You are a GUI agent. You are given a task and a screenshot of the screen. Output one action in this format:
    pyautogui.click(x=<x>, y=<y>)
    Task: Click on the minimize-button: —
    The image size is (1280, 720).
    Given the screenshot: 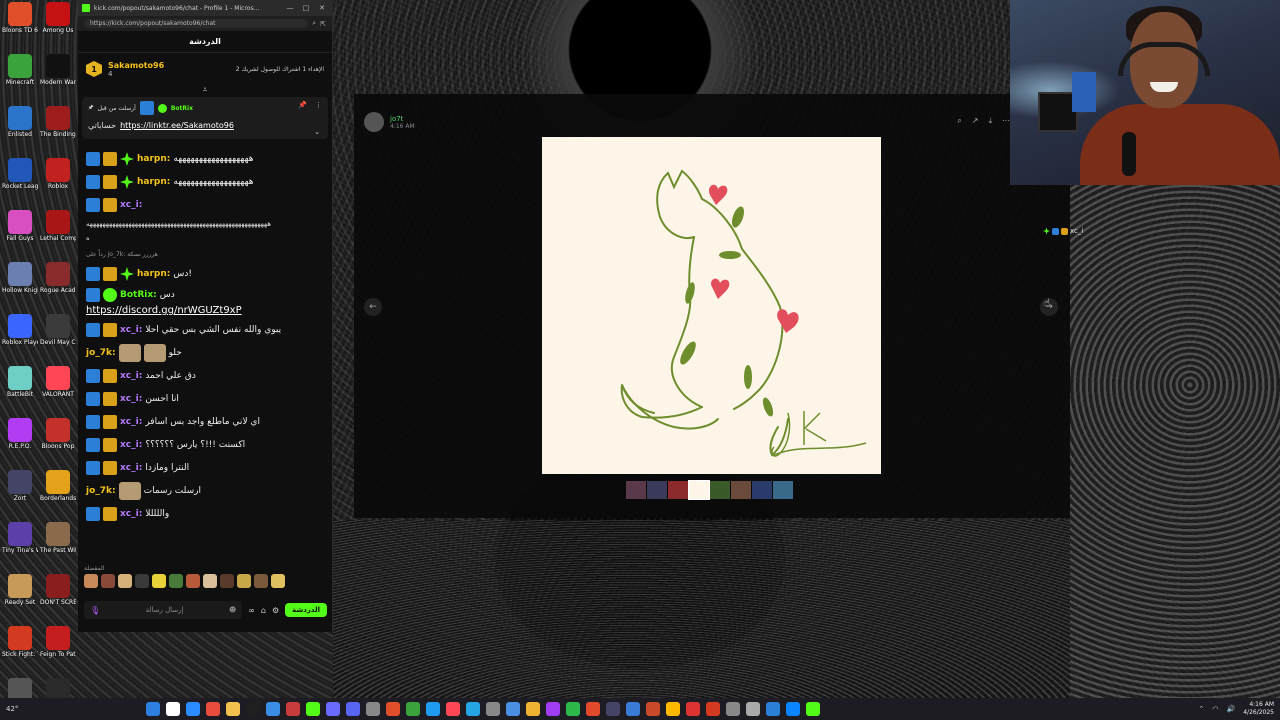 What is the action you would take?
    pyautogui.click(x=290, y=8)
    